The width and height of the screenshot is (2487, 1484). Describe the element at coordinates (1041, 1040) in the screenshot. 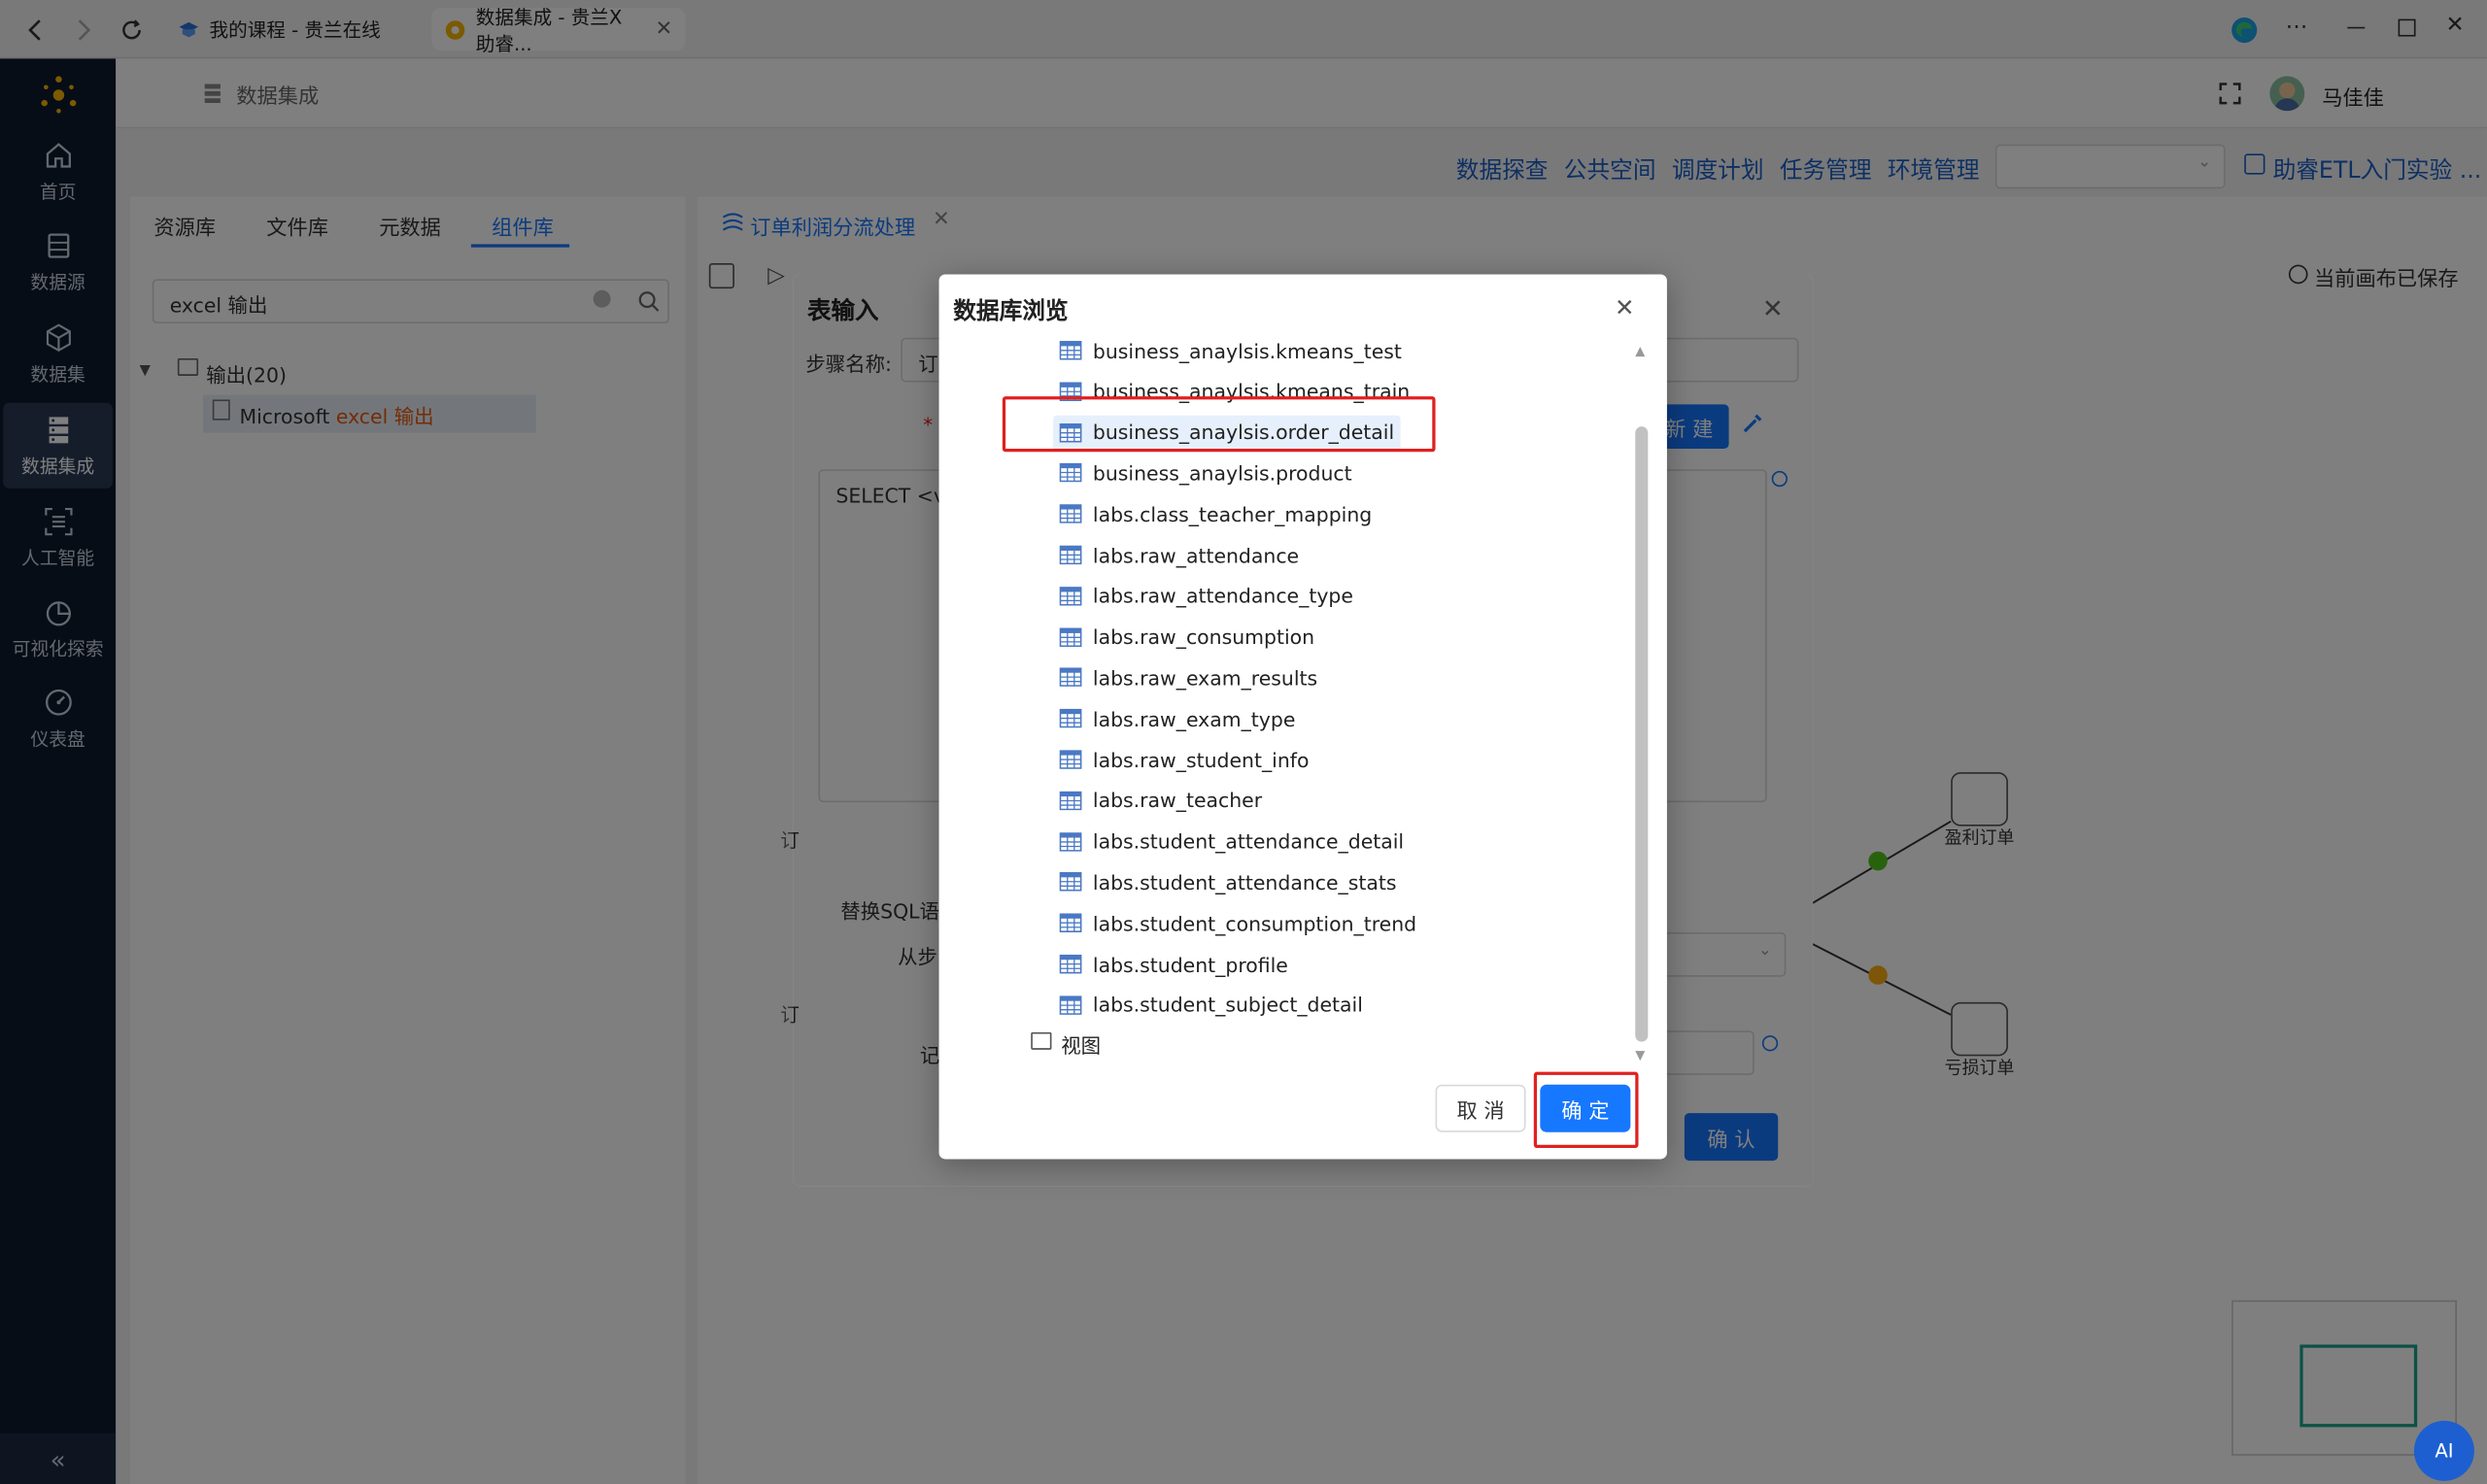

I see `folder-icon` at that location.